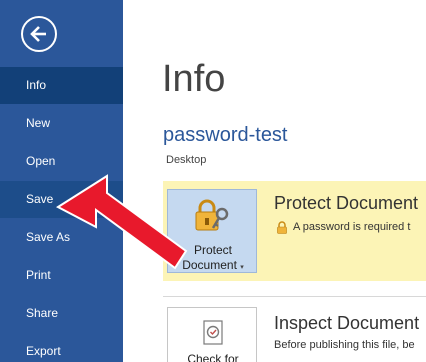  I want to click on page-title: Info, so click(194, 79).